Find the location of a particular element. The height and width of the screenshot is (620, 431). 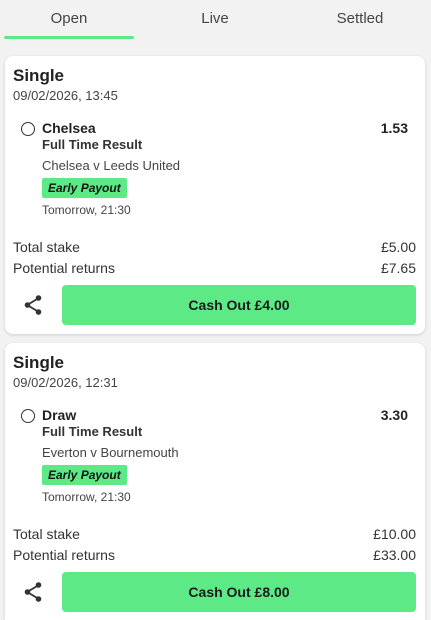

potential-returns-value: £7.65 is located at coordinates (398, 268).